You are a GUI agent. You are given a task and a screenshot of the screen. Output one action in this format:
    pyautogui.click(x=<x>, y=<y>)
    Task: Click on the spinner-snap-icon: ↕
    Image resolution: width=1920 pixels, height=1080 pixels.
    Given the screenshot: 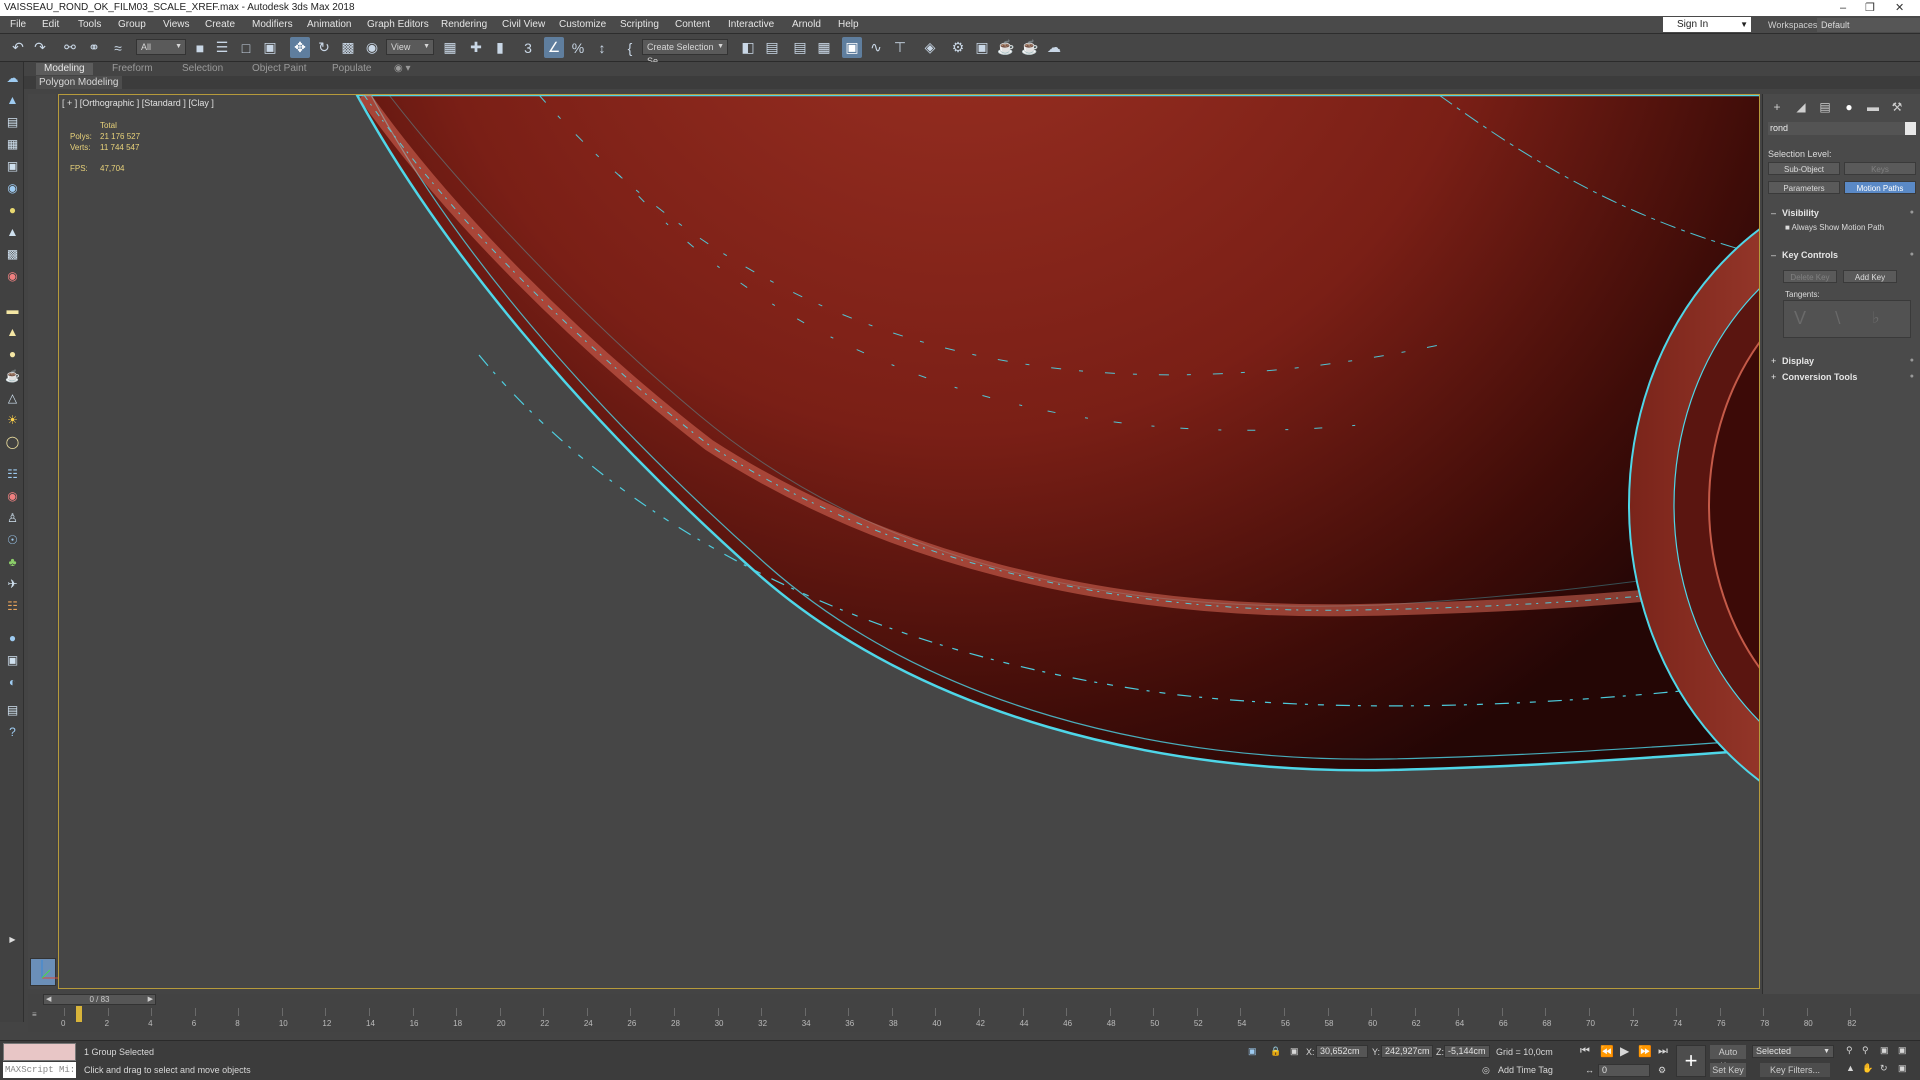 What is the action you would take?
    pyautogui.click(x=602, y=47)
    